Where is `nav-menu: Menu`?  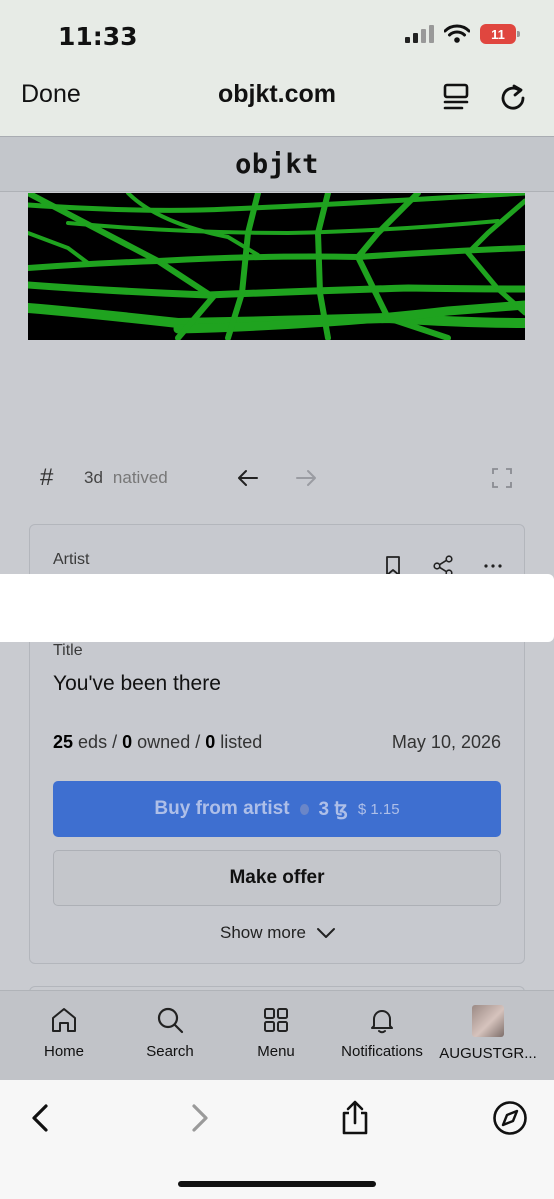
nav-menu: Menu is located at coordinates (276, 1032).